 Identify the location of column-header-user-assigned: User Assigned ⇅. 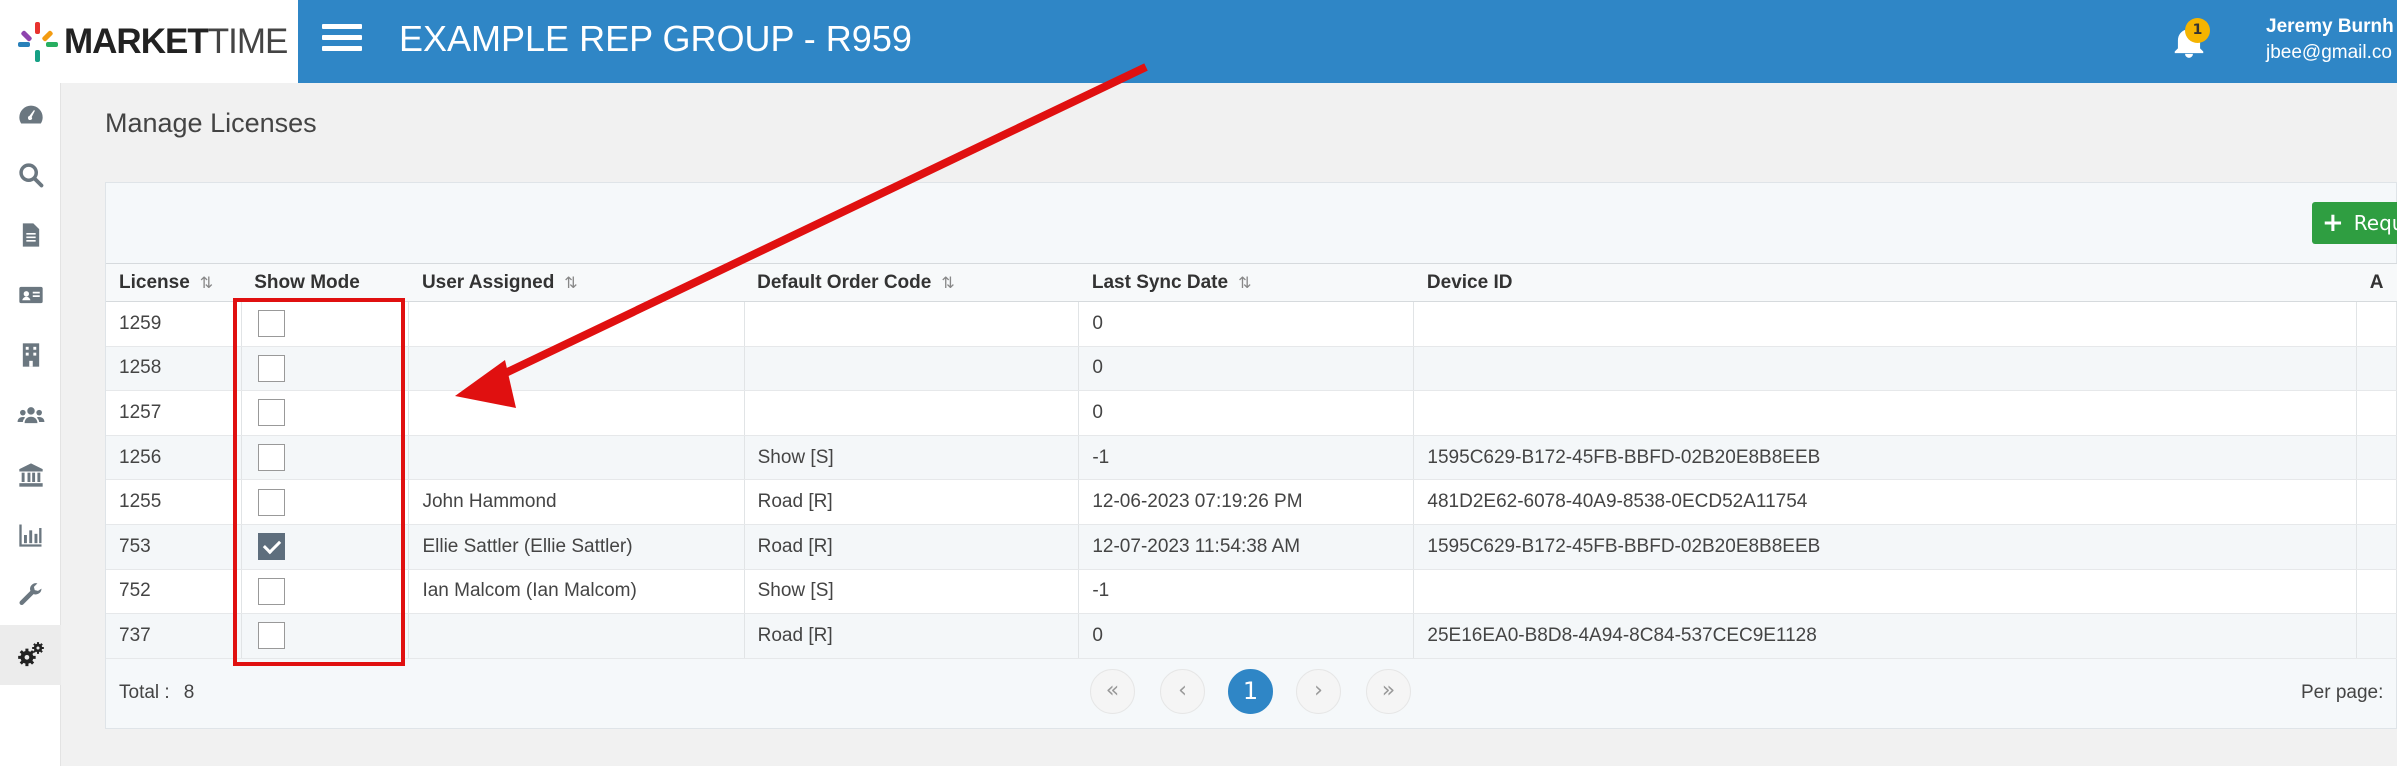
(576, 282).